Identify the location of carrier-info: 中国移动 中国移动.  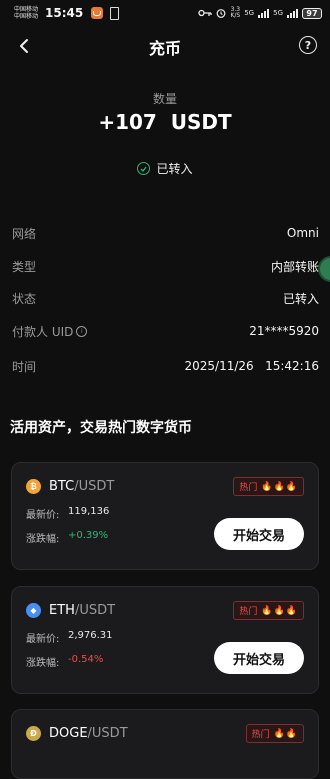
(26, 13).